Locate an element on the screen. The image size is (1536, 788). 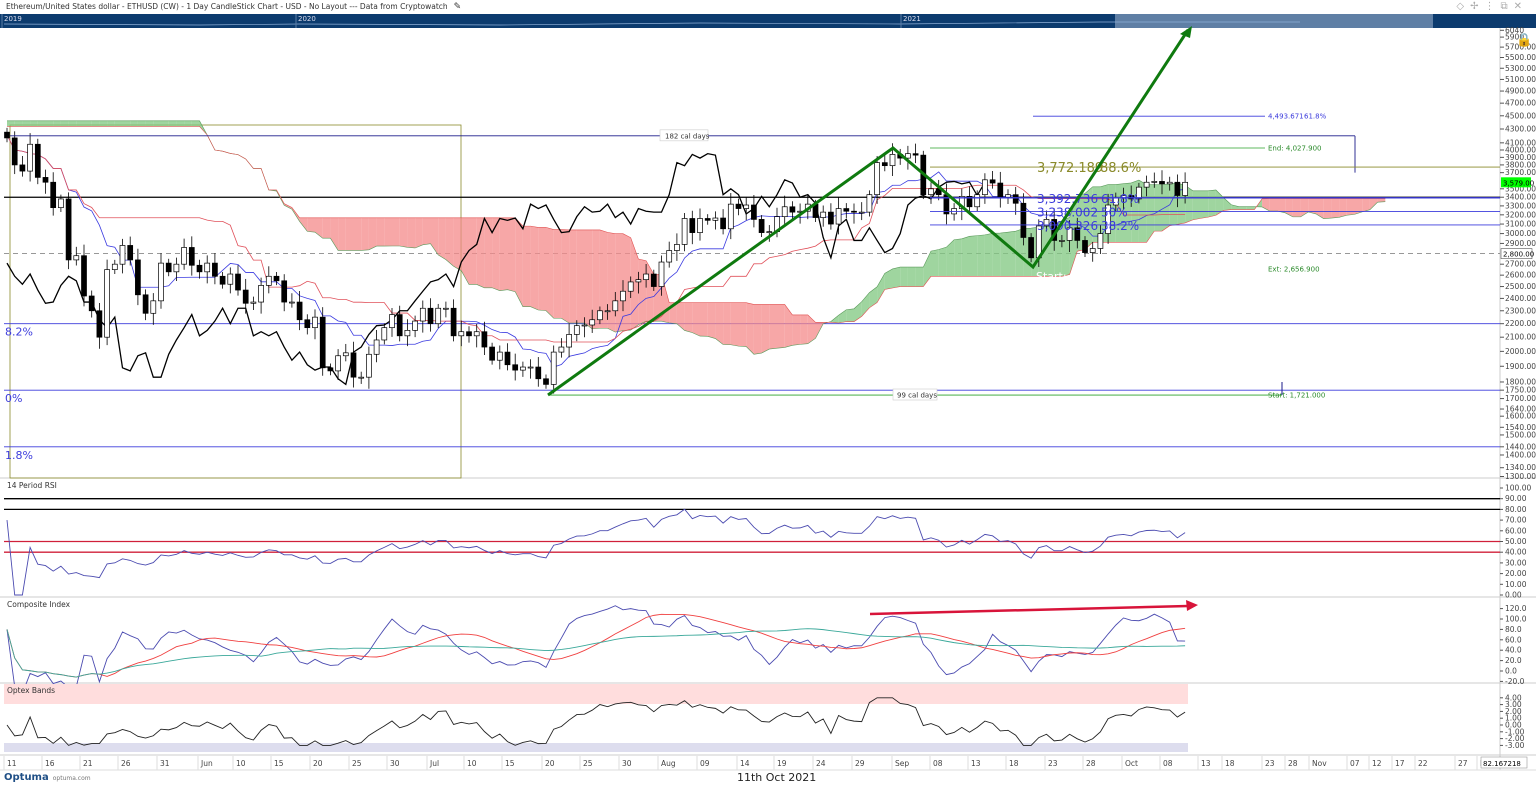
time-label: 27 is located at coordinates (1463, 763).